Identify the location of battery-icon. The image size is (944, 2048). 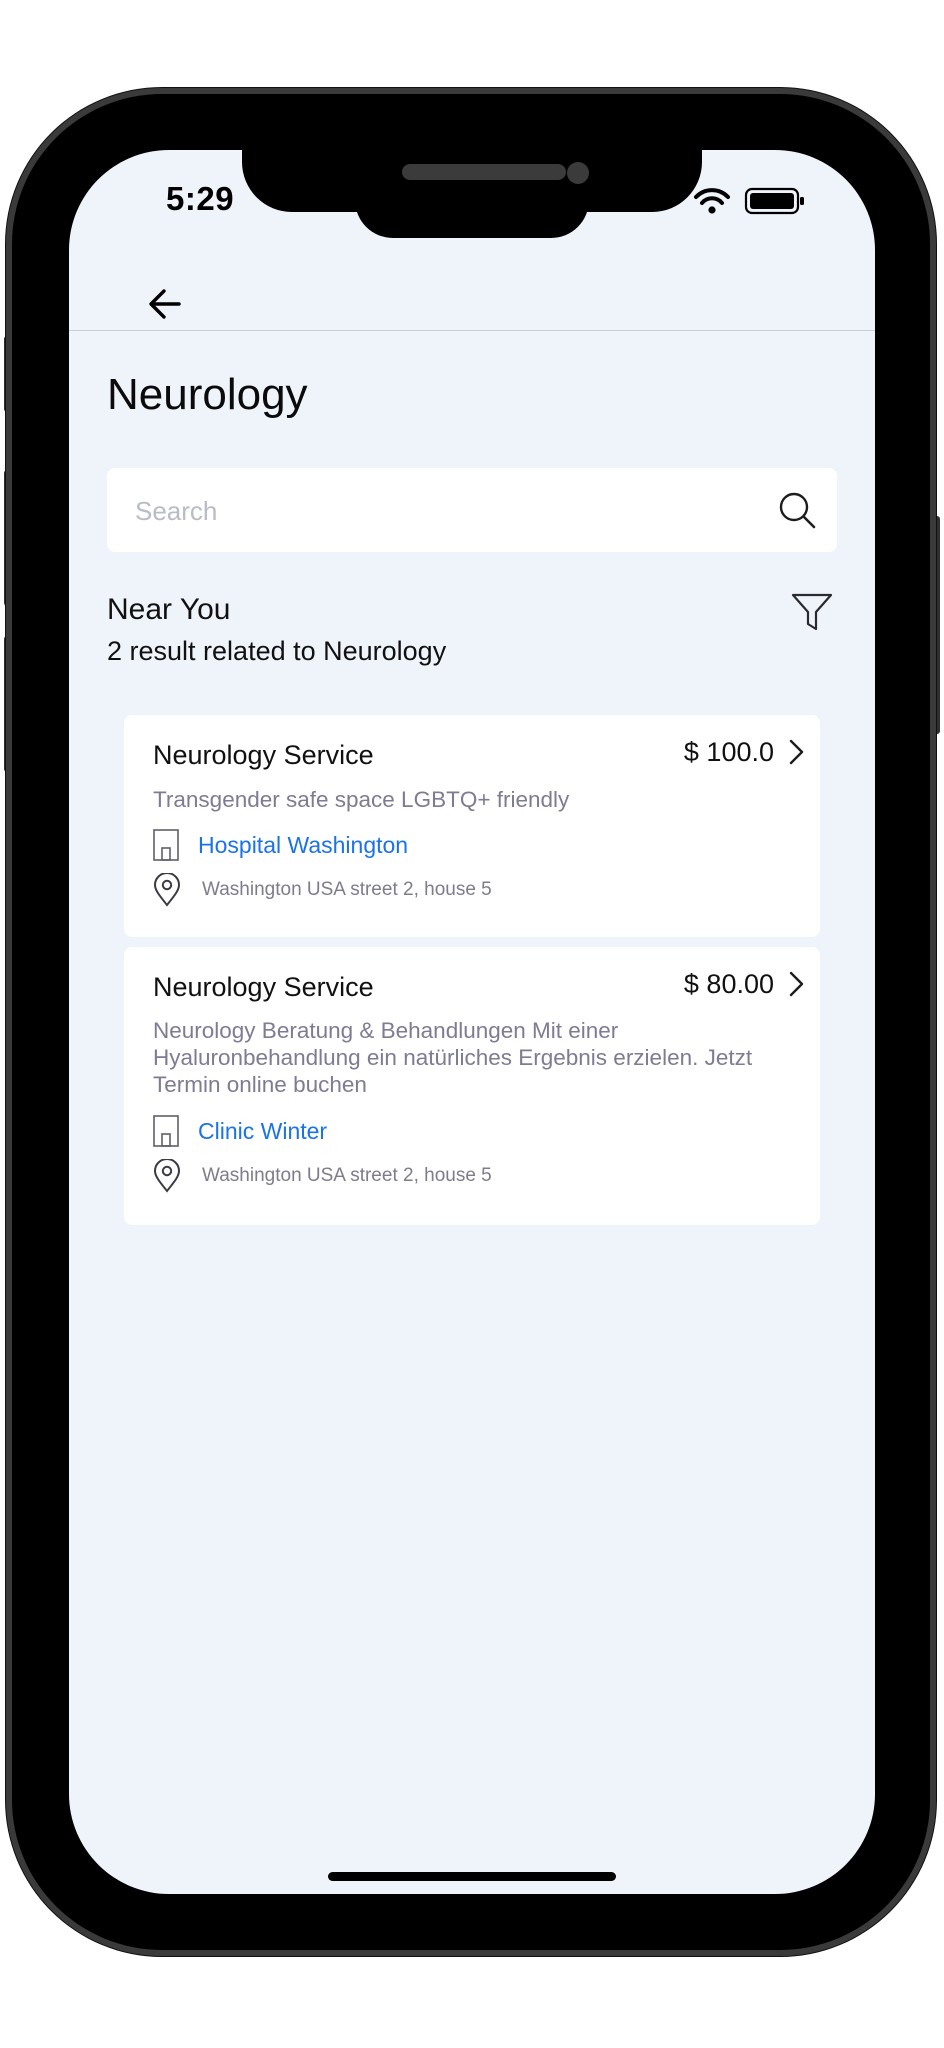
(774, 201).